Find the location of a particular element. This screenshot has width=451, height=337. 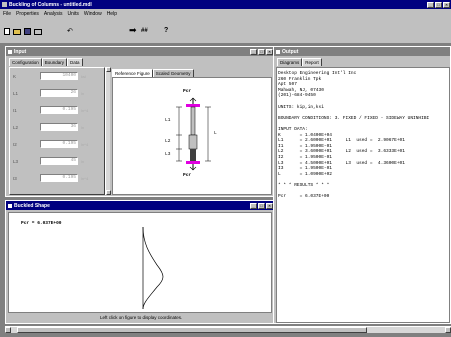

field-label-l2: L2 is located at coordinates (16, 127).